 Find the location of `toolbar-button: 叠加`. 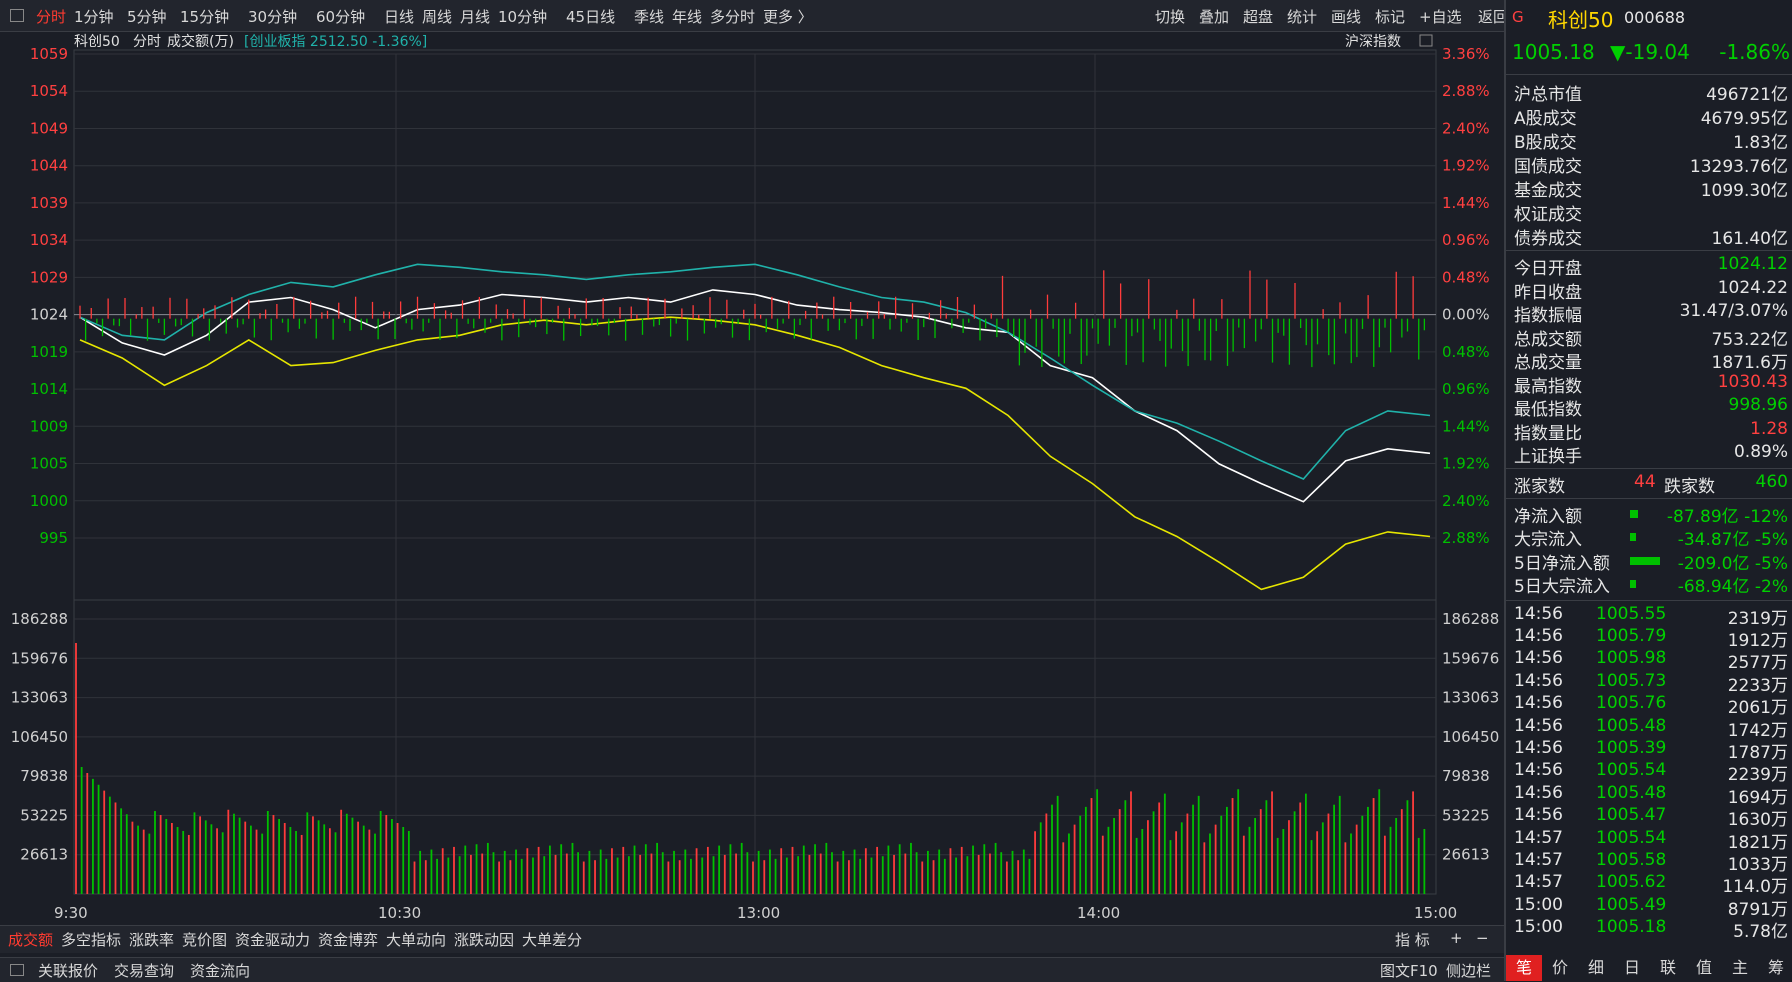

toolbar-button: 叠加 is located at coordinates (1214, 16).